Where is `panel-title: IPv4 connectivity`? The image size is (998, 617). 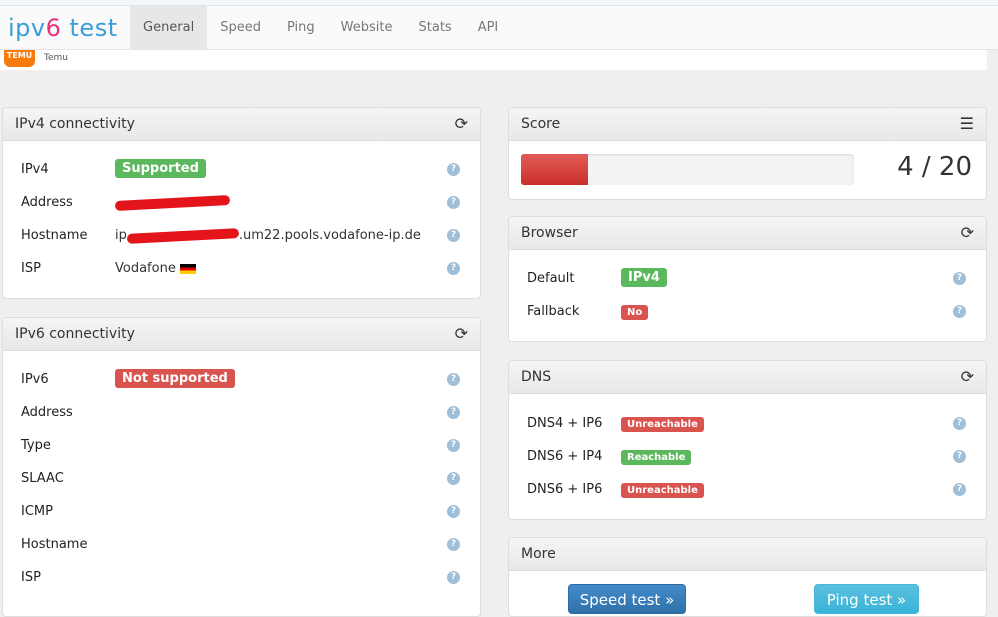
panel-title: IPv4 connectivity is located at coordinates (75, 124).